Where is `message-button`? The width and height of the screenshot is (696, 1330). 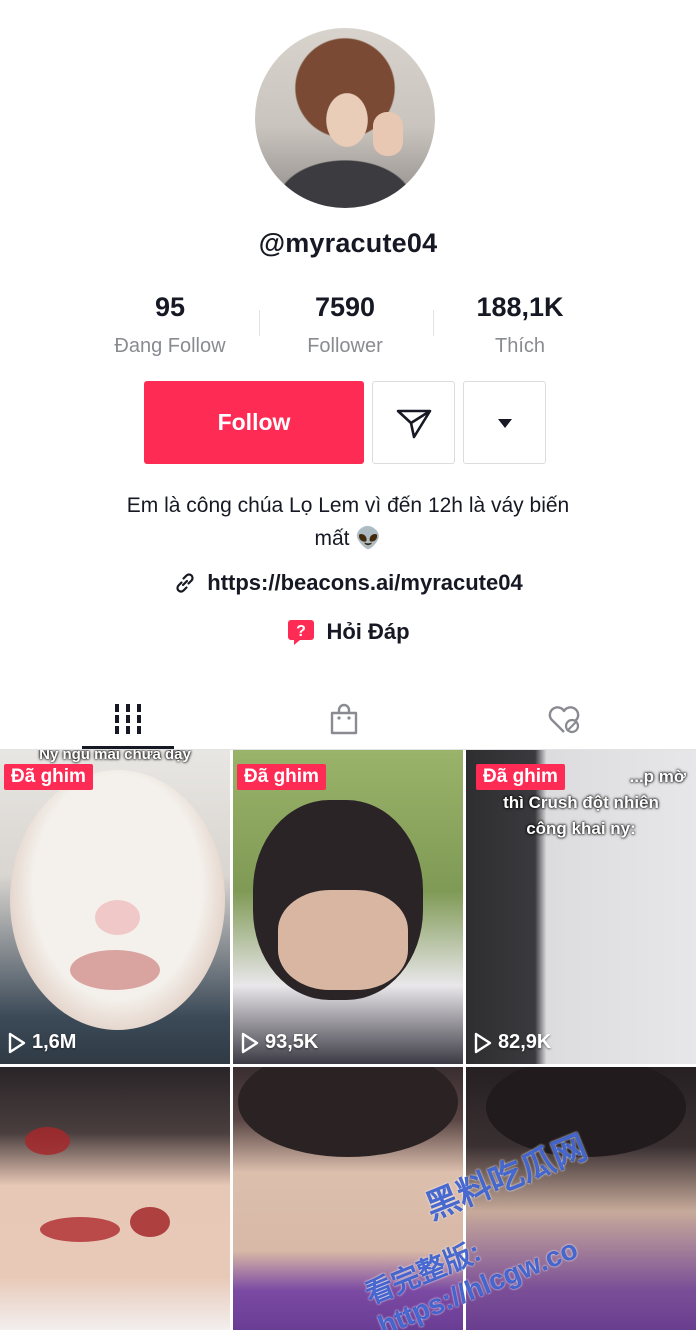 message-button is located at coordinates (413, 422).